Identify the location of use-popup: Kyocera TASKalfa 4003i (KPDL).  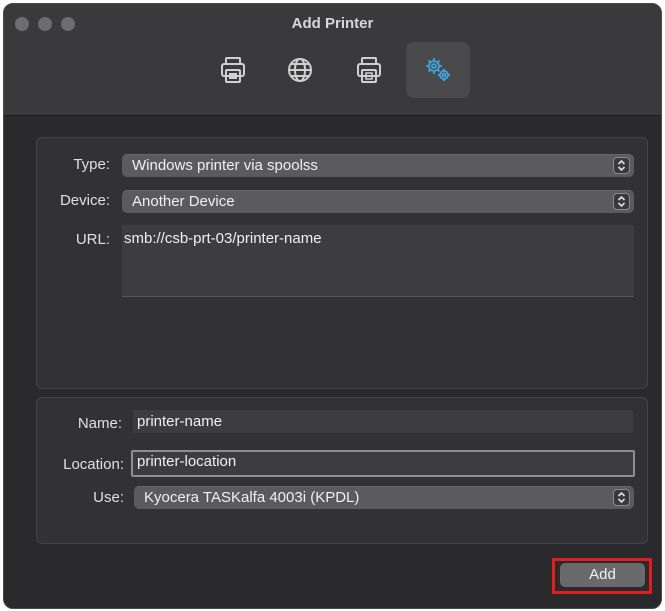
(384, 497).